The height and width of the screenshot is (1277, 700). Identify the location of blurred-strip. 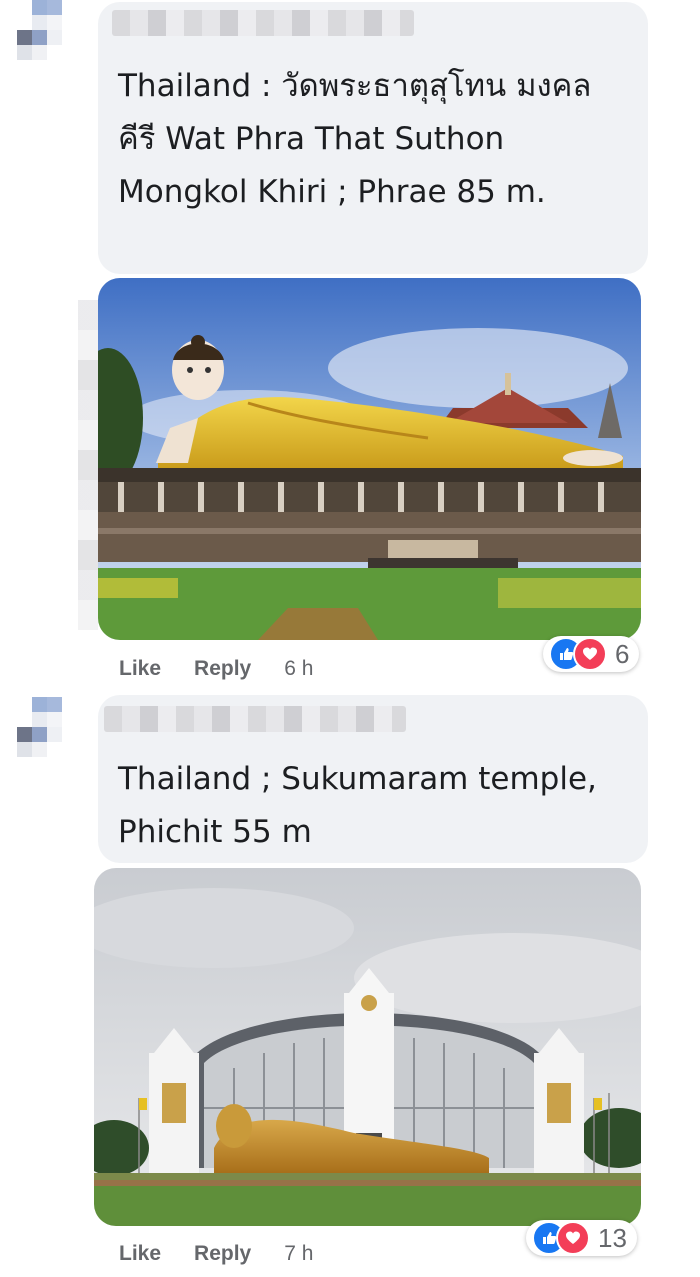
(88, 465).